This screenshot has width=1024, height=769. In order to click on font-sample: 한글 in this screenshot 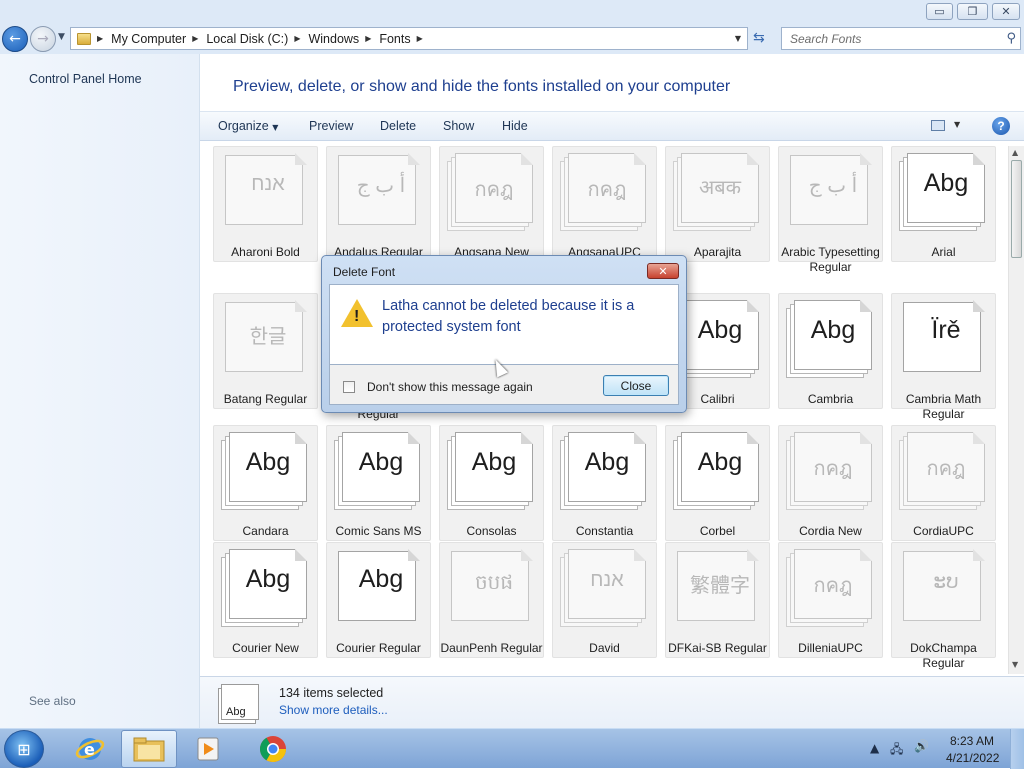, I will do `click(268, 337)`.